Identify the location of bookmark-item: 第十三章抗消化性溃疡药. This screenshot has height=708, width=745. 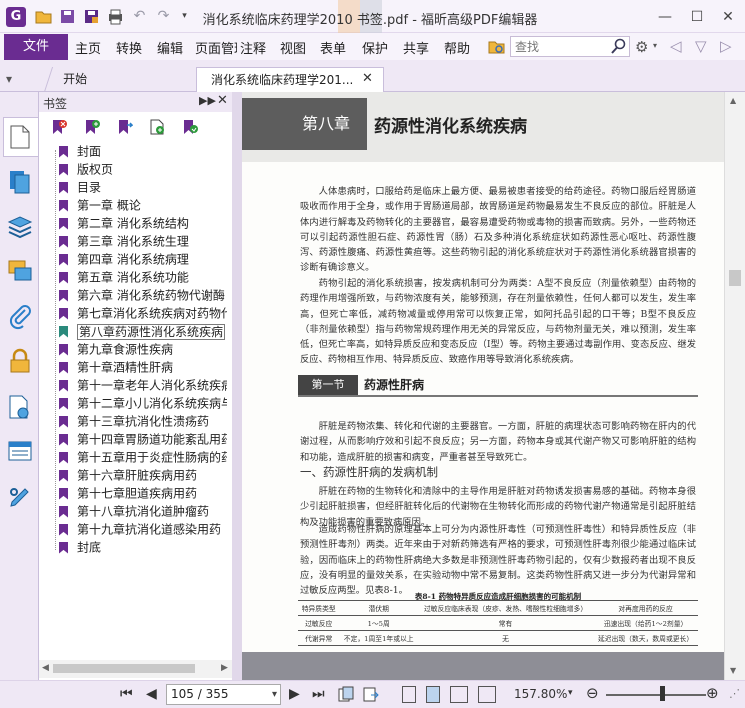
(134, 421).